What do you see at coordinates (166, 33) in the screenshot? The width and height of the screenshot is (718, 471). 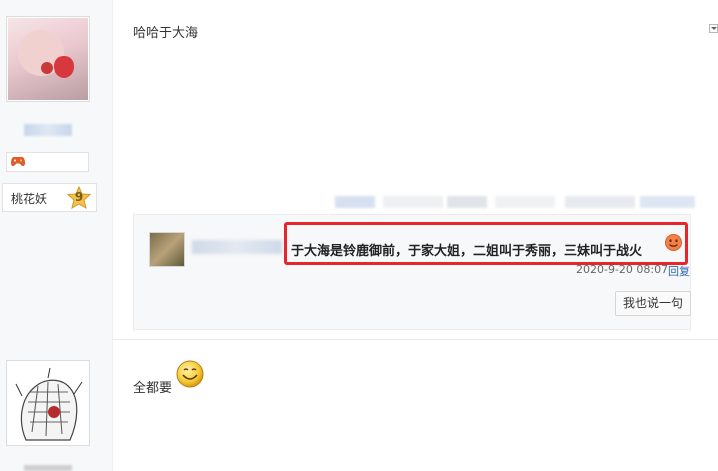 I see `post1-text: 哈哈于大海` at bounding box center [166, 33].